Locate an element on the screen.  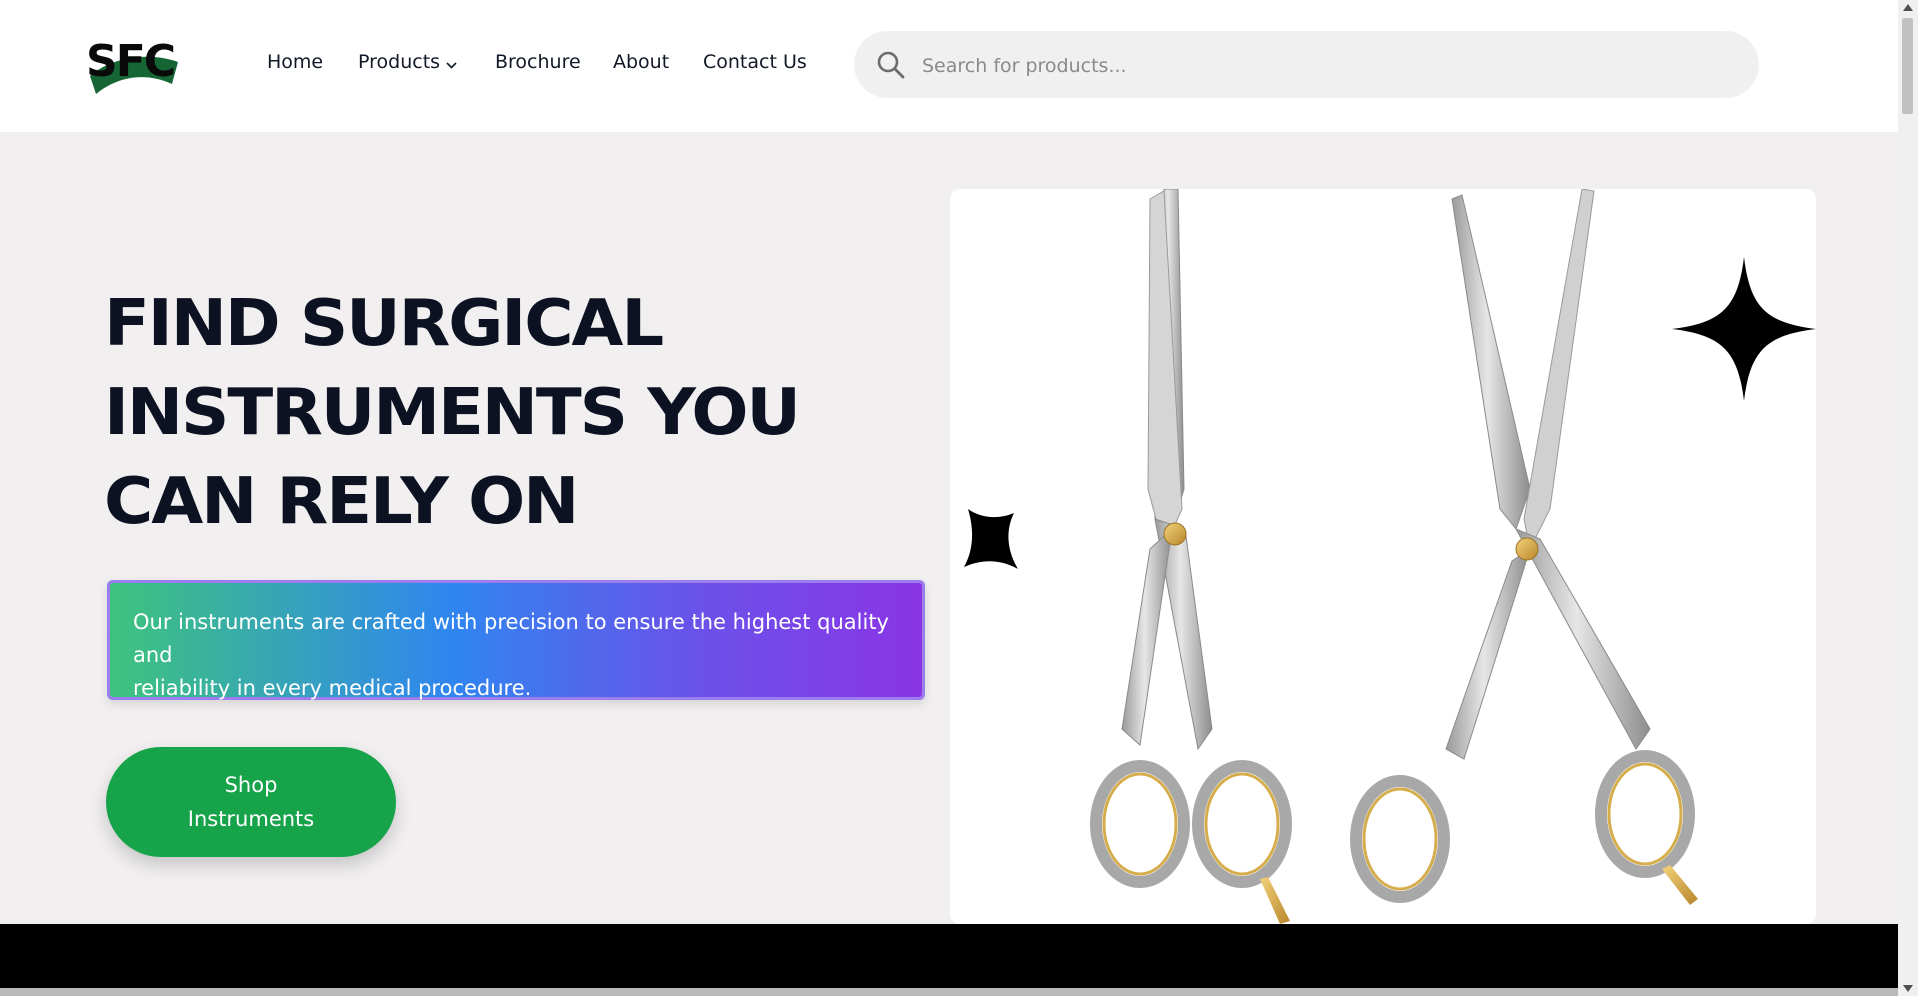
scroll-down-arrow-icon is located at coordinates (1908, 988).